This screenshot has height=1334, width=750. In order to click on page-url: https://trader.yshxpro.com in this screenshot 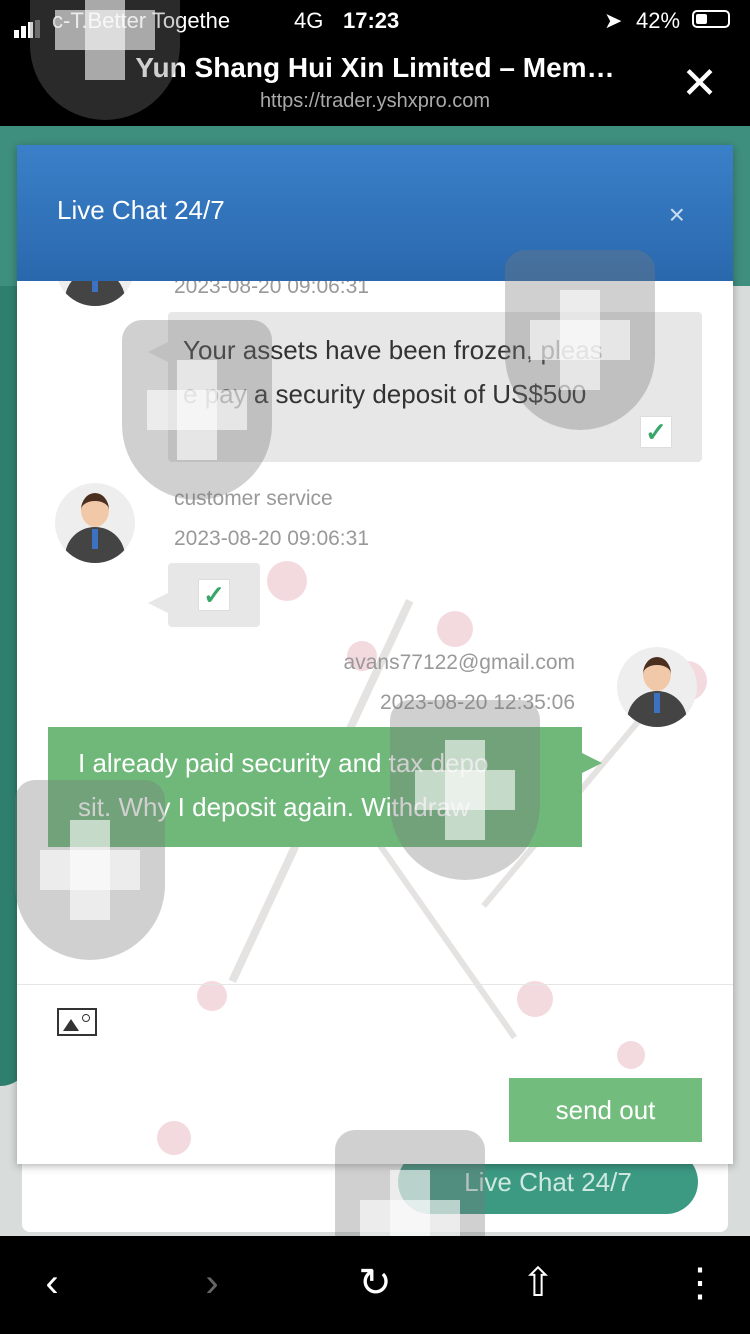, I will do `click(375, 101)`.